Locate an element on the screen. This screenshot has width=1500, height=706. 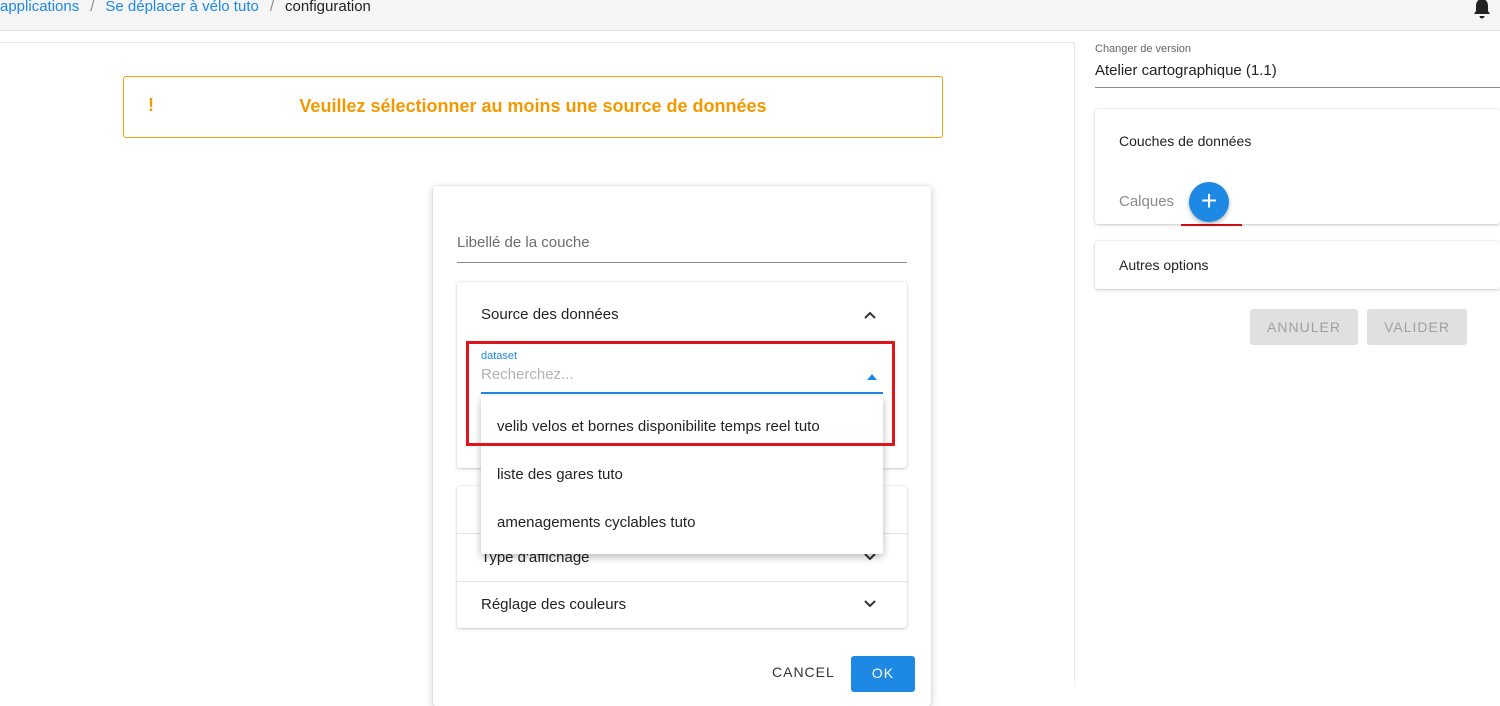
breadcrumb-applications: applications is located at coordinates (39, 7).